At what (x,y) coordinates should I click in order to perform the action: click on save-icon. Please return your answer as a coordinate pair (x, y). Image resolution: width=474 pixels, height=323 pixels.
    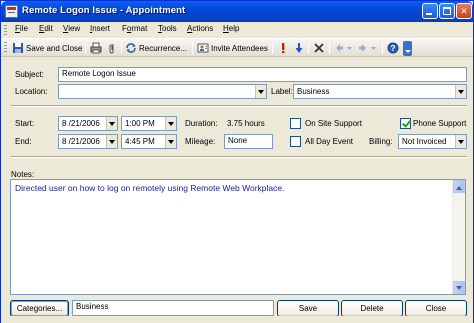
    Looking at the image, I should click on (18, 48).